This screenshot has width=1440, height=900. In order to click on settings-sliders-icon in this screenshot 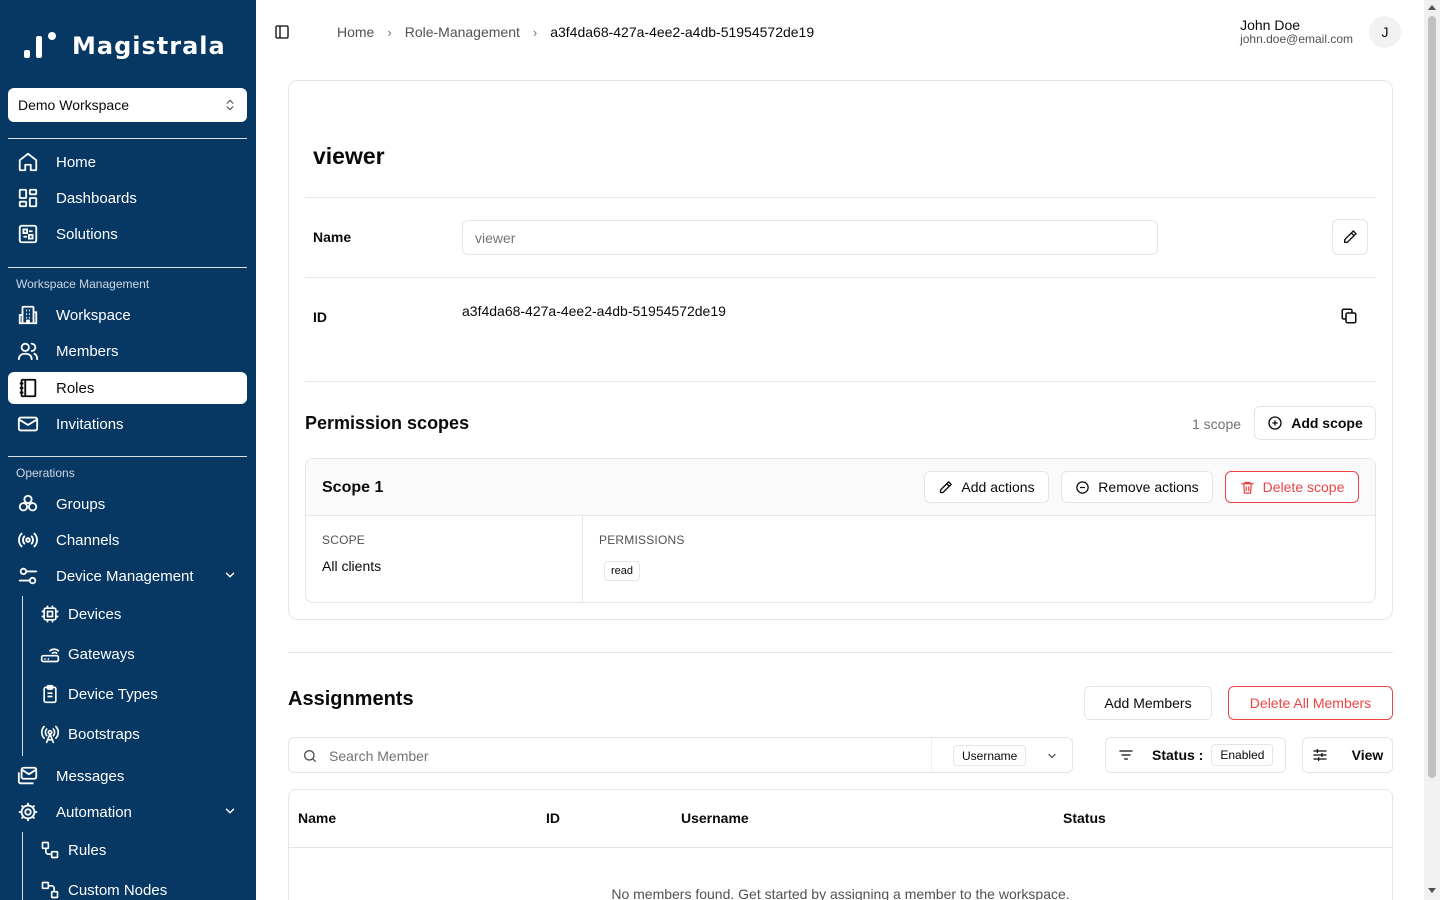, I will do `click(28, 576)`.